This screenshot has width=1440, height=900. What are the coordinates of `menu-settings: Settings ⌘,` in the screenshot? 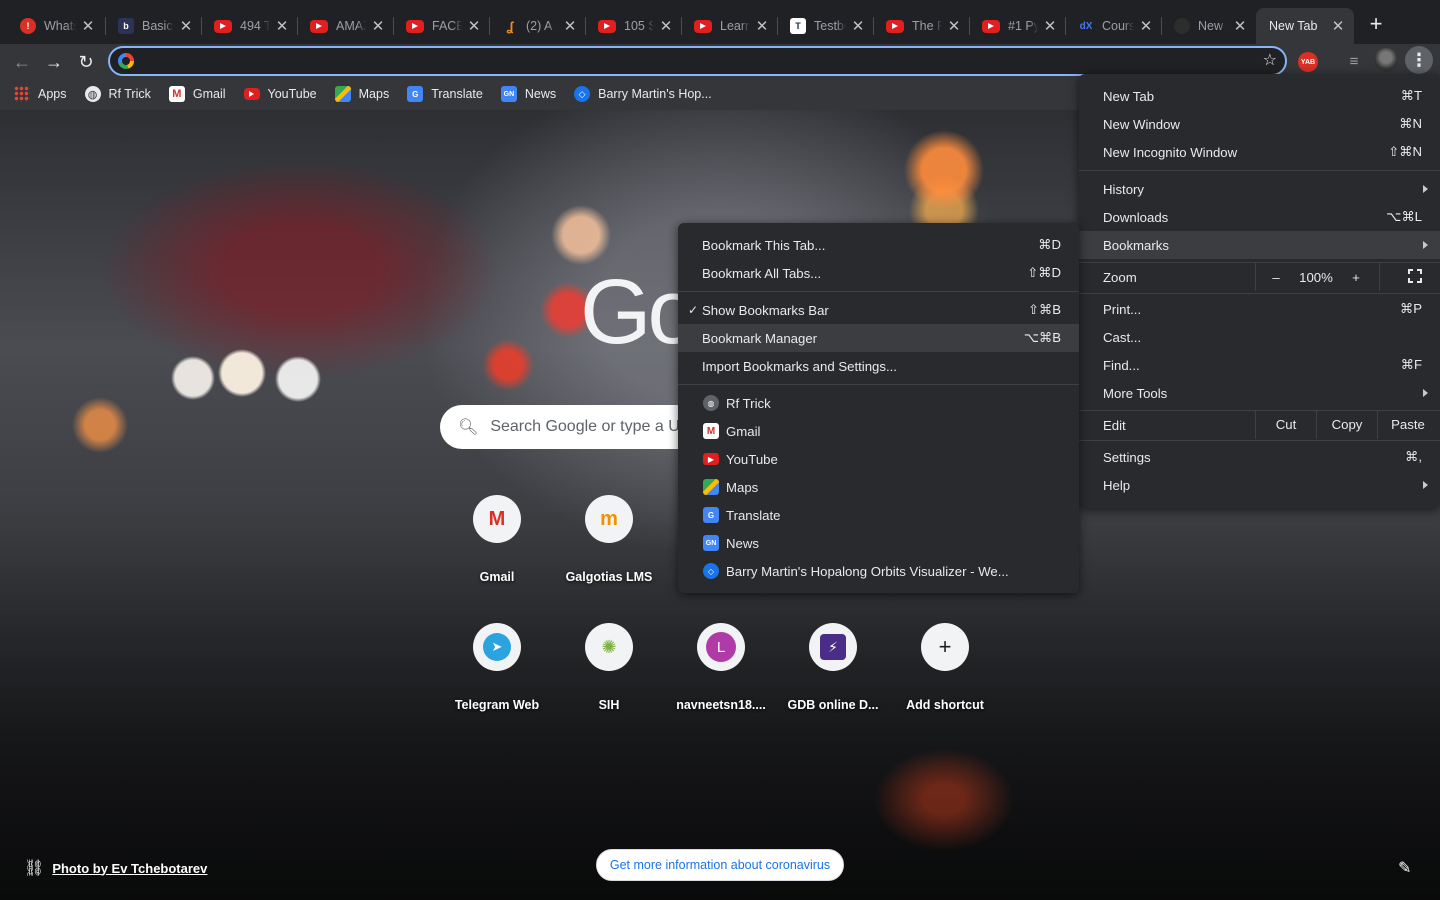 It's located at (1259, 457).